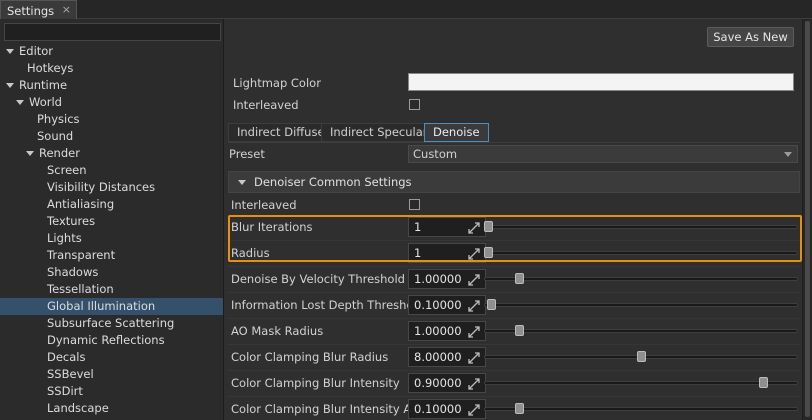 The height and width of the screenshot is (420, 812). What do you see at coordinates (603, 154) in the screenshot?
I see `preset-dropdown: Custom` at bounding box center [603, 154].